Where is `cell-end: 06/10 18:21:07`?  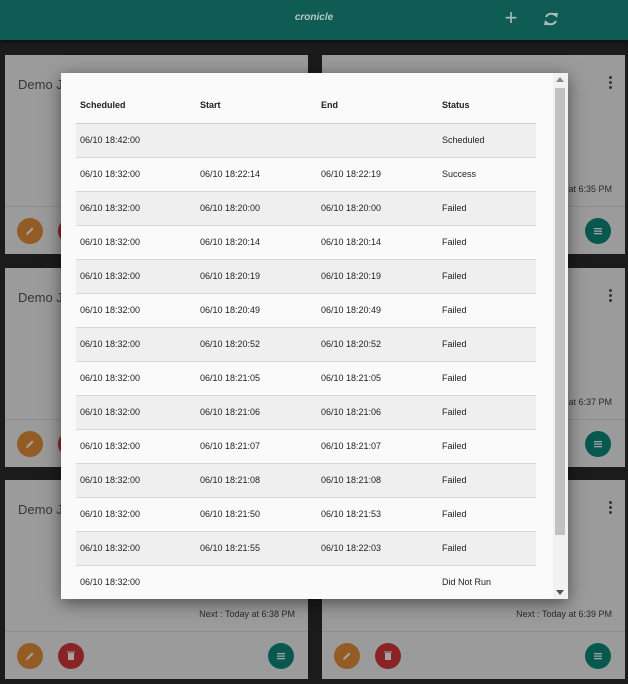
cell-end: 06/10 18:21:07 is located at coordinates (377, 446).